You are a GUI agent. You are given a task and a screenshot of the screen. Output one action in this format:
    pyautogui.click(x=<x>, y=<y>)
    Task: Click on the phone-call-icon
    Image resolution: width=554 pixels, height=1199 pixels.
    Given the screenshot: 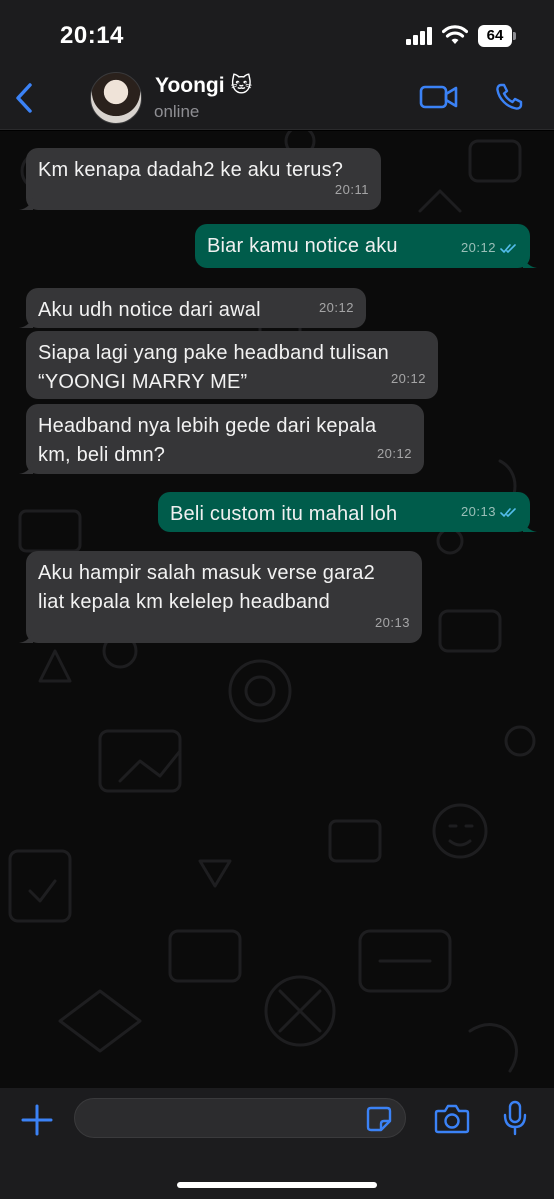 What is the action you would take?
    pyautogui.click(x=509, y=97)
    